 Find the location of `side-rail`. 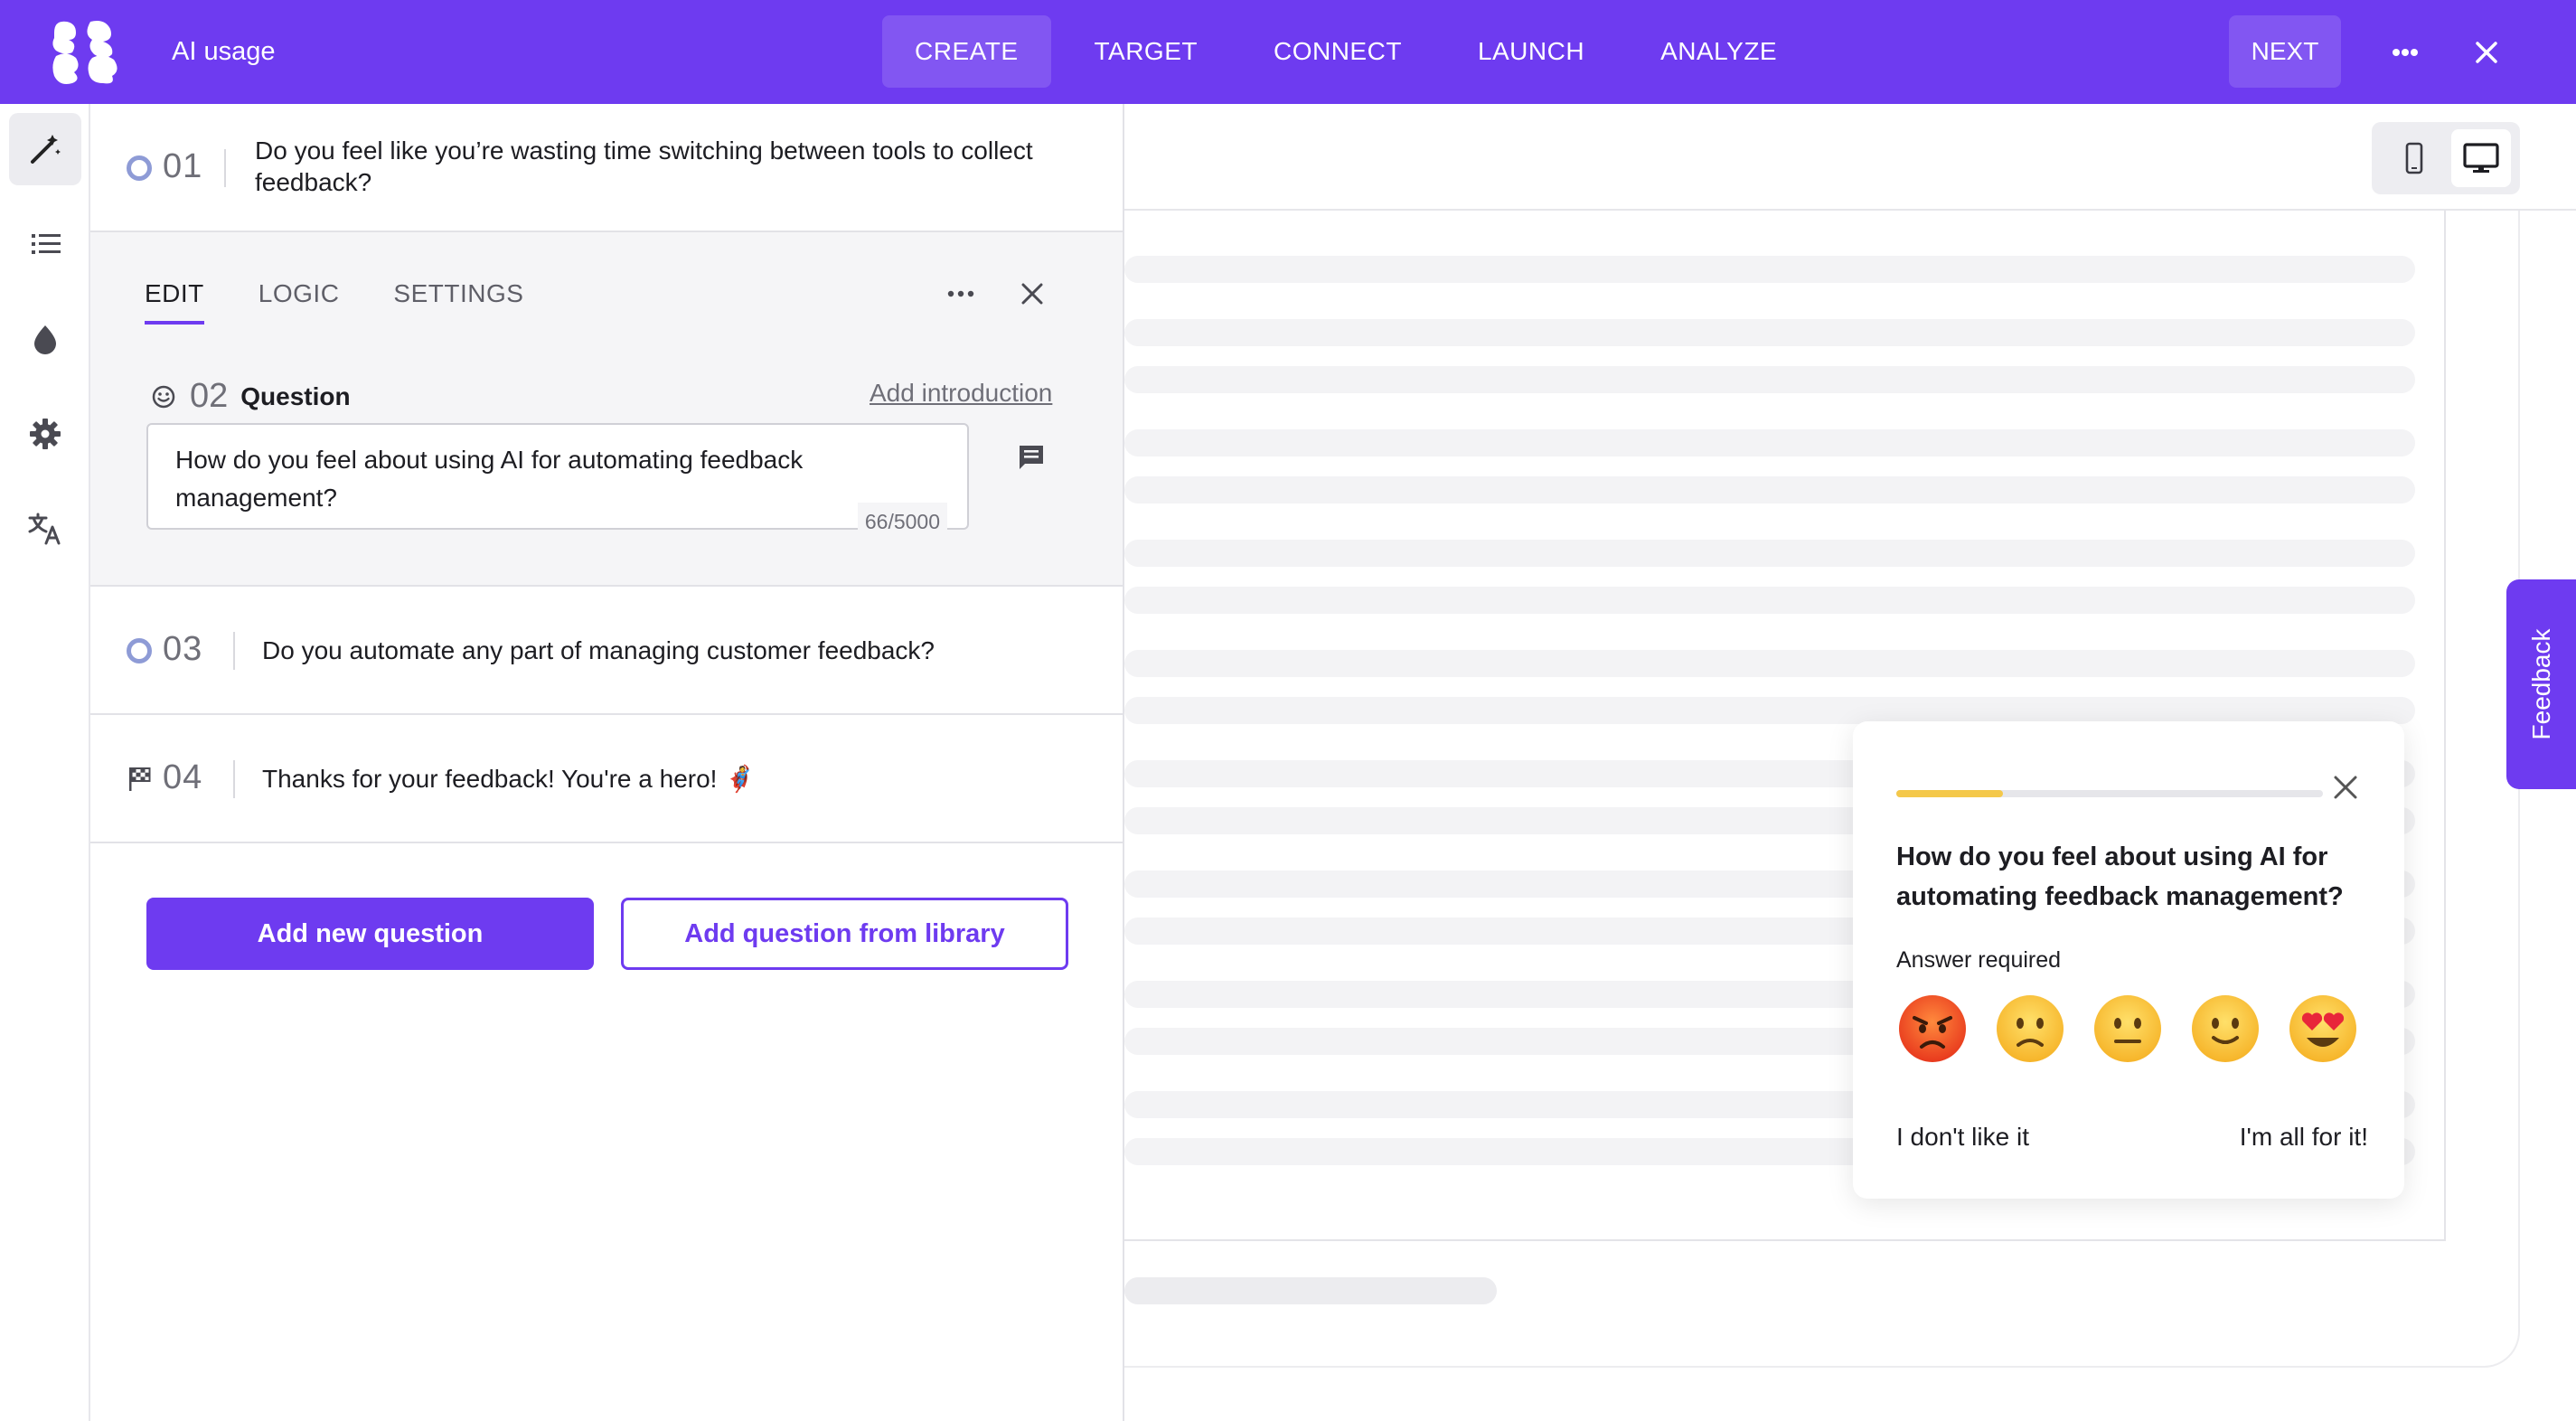

side-rail is located at coordinates (45, 762).